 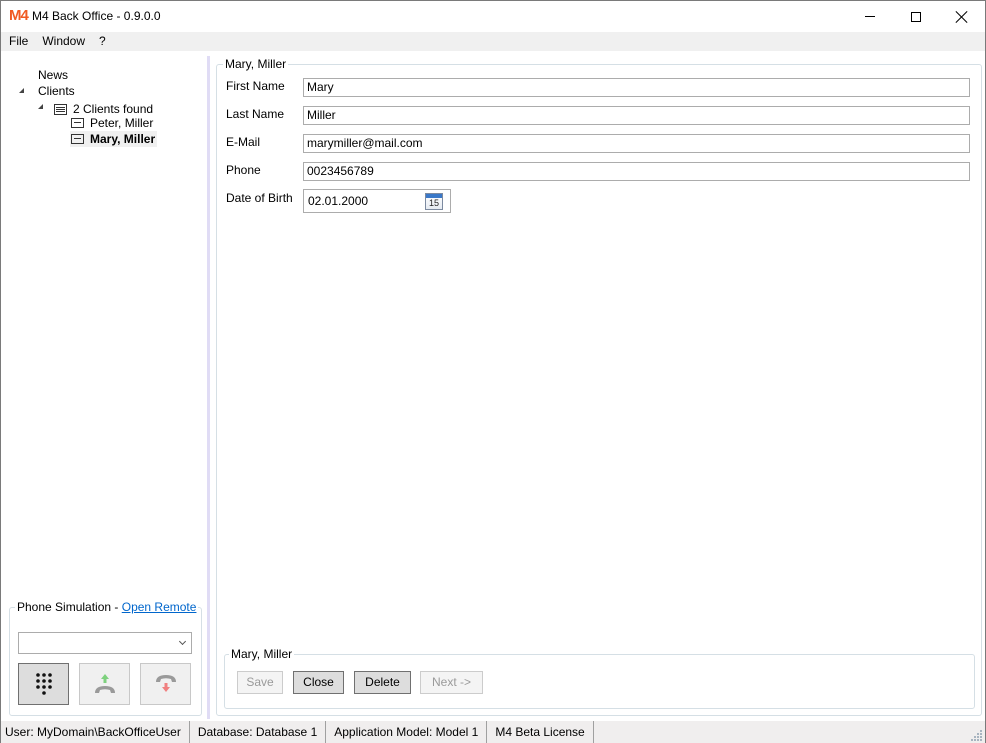 I want to click on keypad-button, so click(x=43, y=684).